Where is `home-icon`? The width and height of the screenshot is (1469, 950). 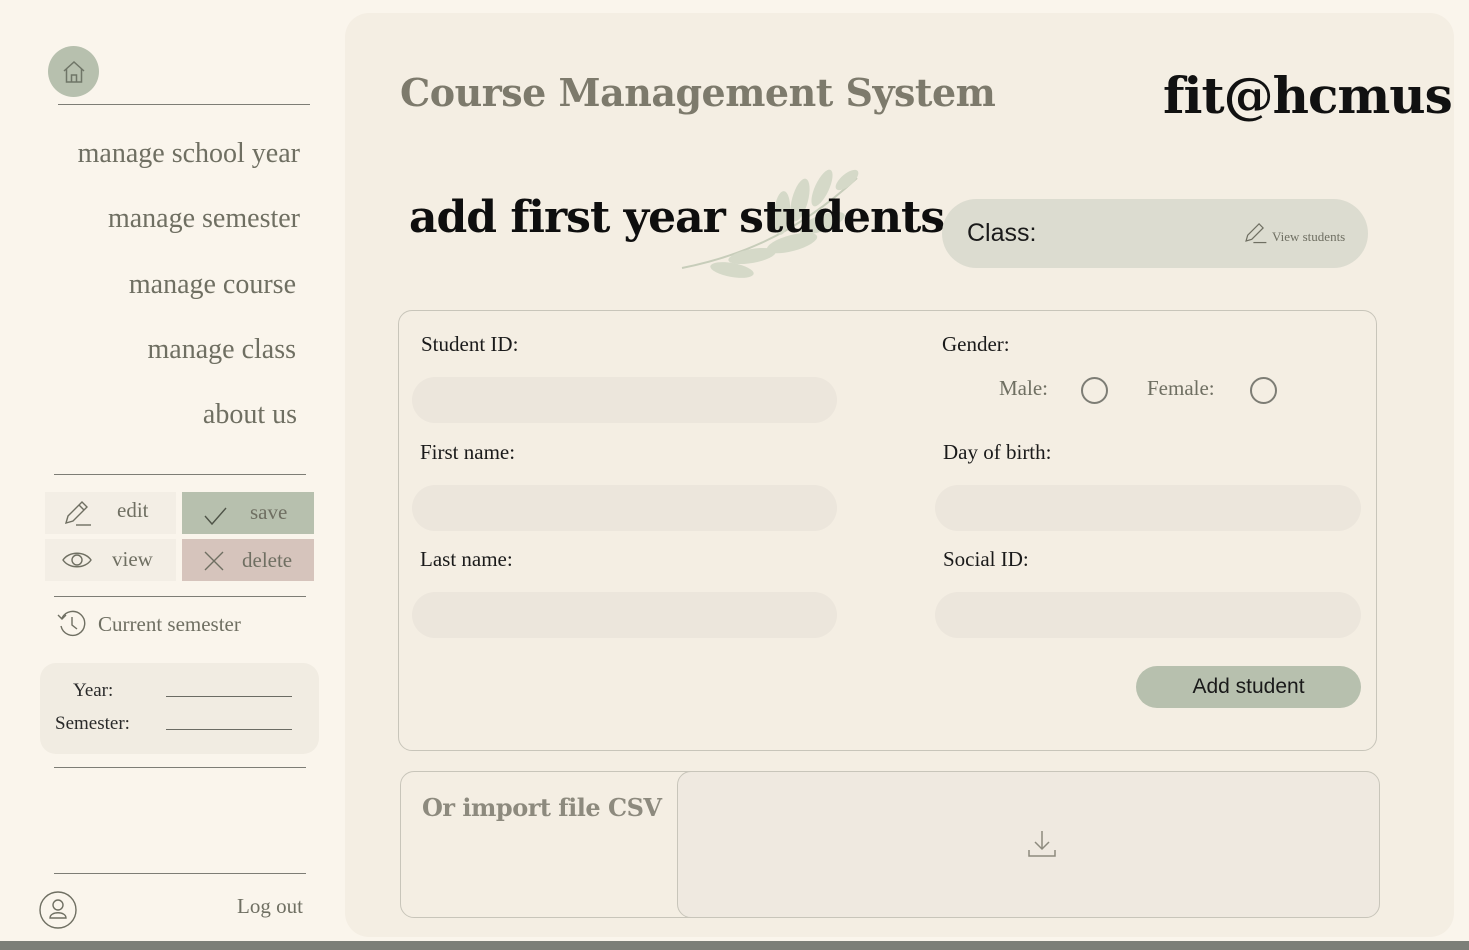 home-icon is located at coordinates (73, 71).